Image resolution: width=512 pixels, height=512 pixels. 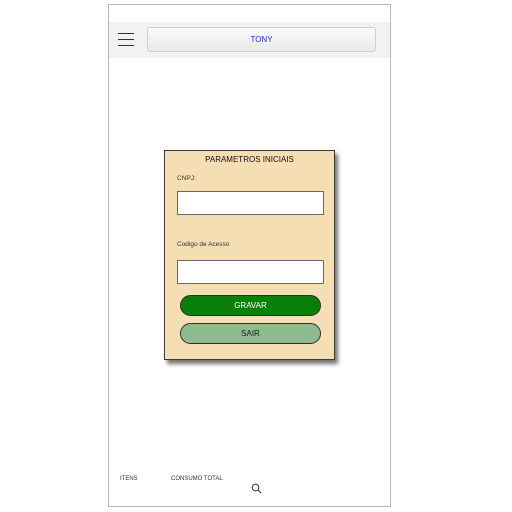 What do you see at coordinates (197, 479) in the screenshot?
I see `consumo-total-label: CONSUMO TOTAL` at bounding box center [197, 479].